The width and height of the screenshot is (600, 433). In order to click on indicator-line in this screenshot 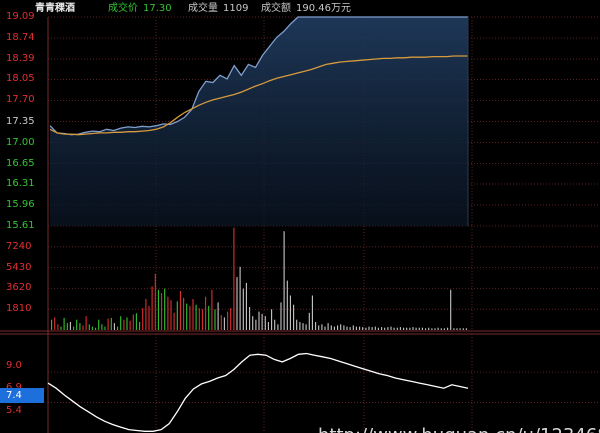, I will do `click(258, 392)`.